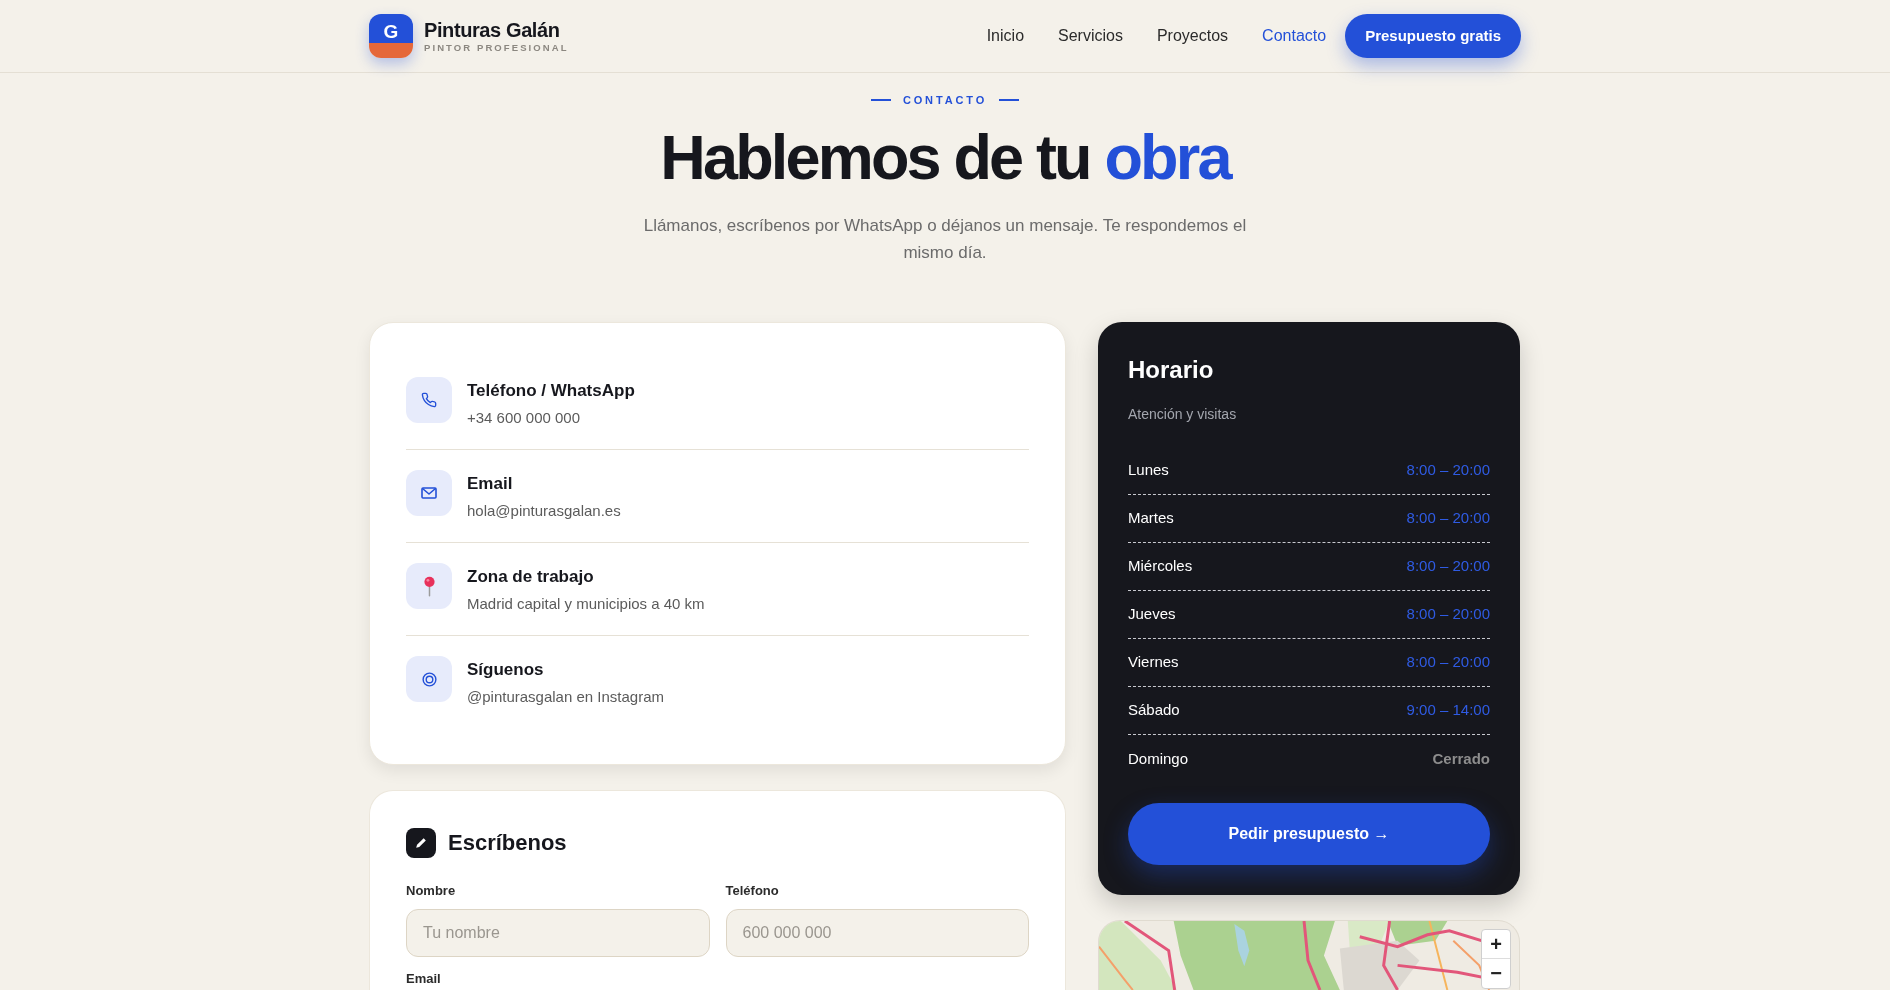 This screenshot has height=990, width=1890. I want to click on schedule-subtitle: Atención y visitas, so click(1183, 414).